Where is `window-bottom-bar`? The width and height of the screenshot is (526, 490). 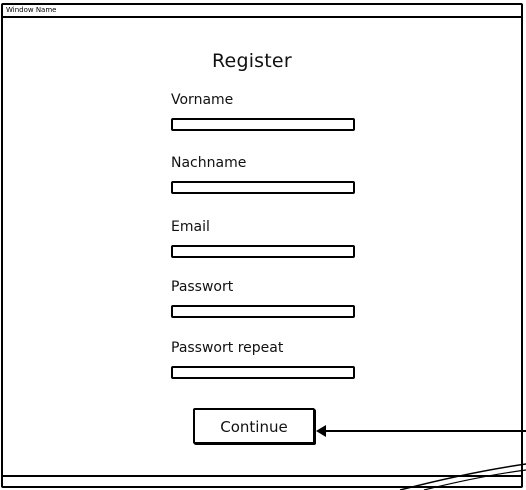 window-bottom-bar is located at coordinates (262, 480).